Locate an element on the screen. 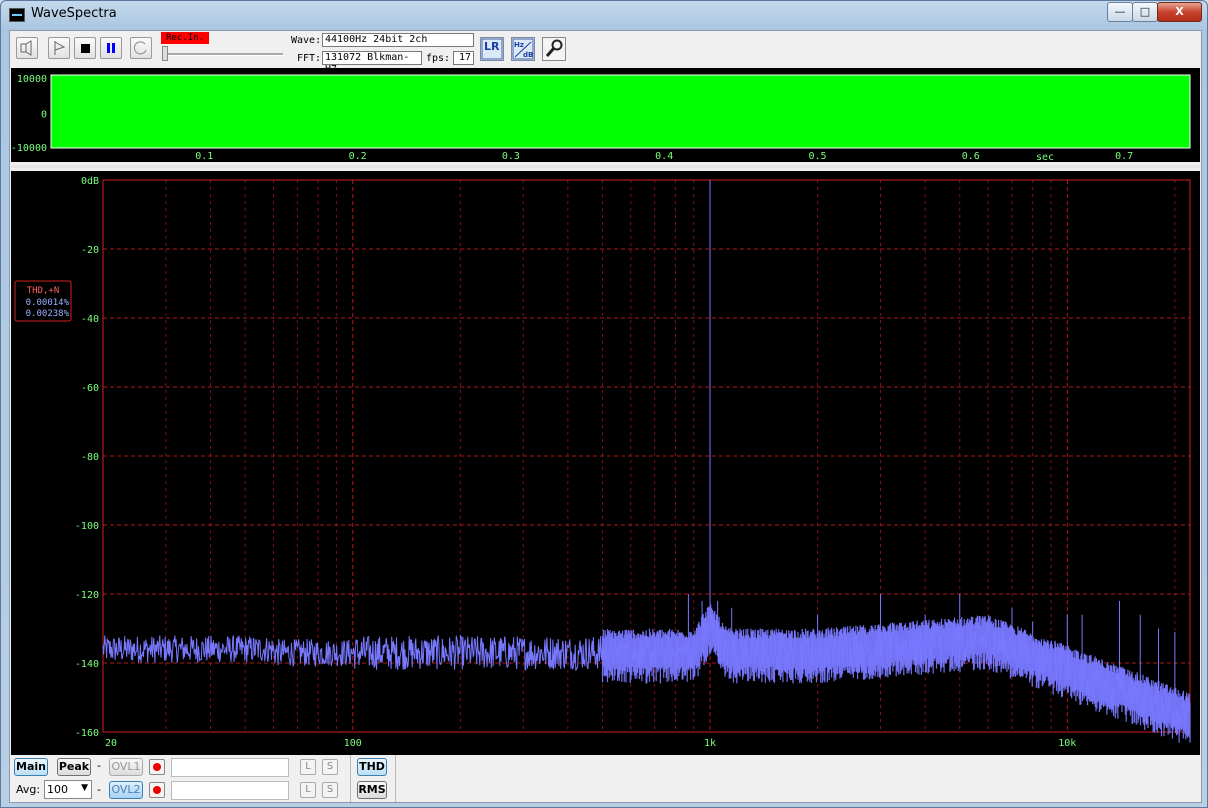 The height and width of the screenshot is (808, 1208). wave-x-tick: 0.4 is located at coordinates (664, 156).